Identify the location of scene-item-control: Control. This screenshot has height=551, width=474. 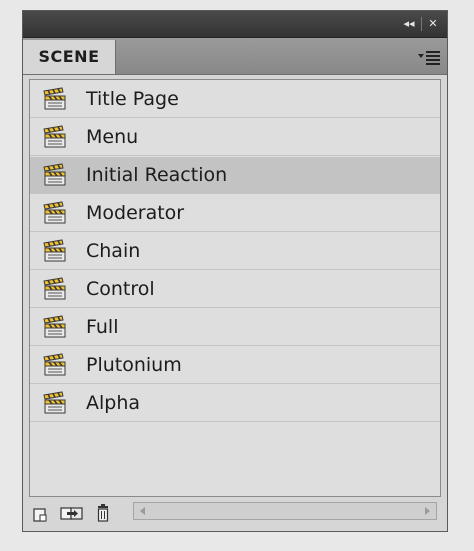
(235, 289).